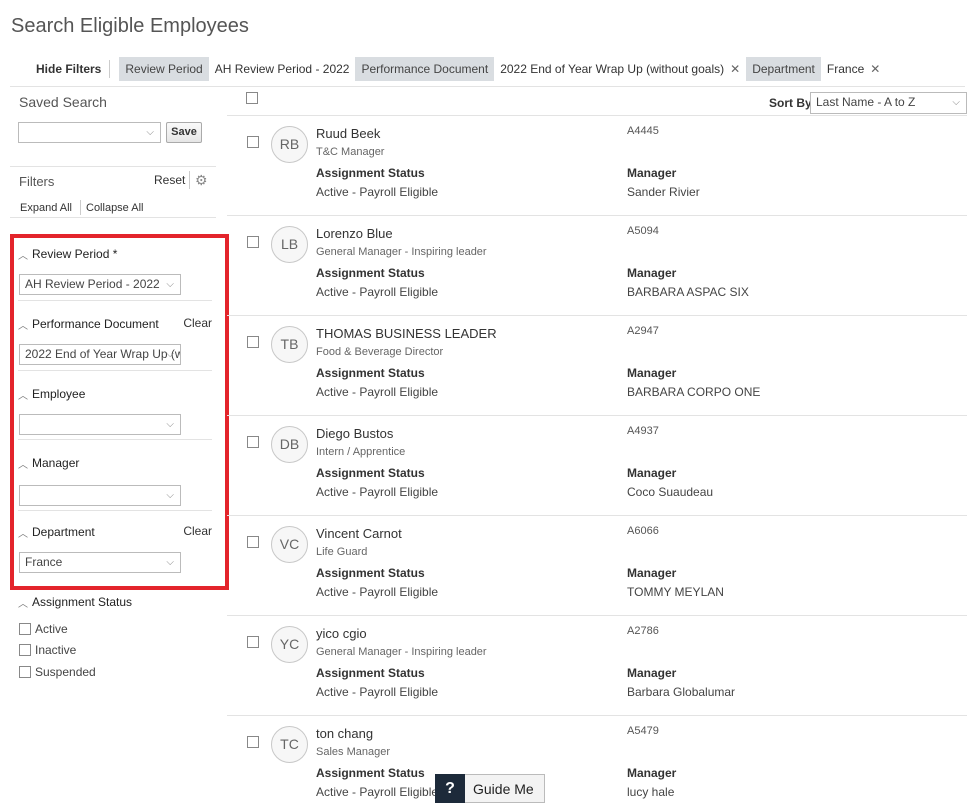 The width and height of the screenshot is (975, 803). I want to click on employee-name: THOMAS BUSINESS LEADER, so click(406, 333).